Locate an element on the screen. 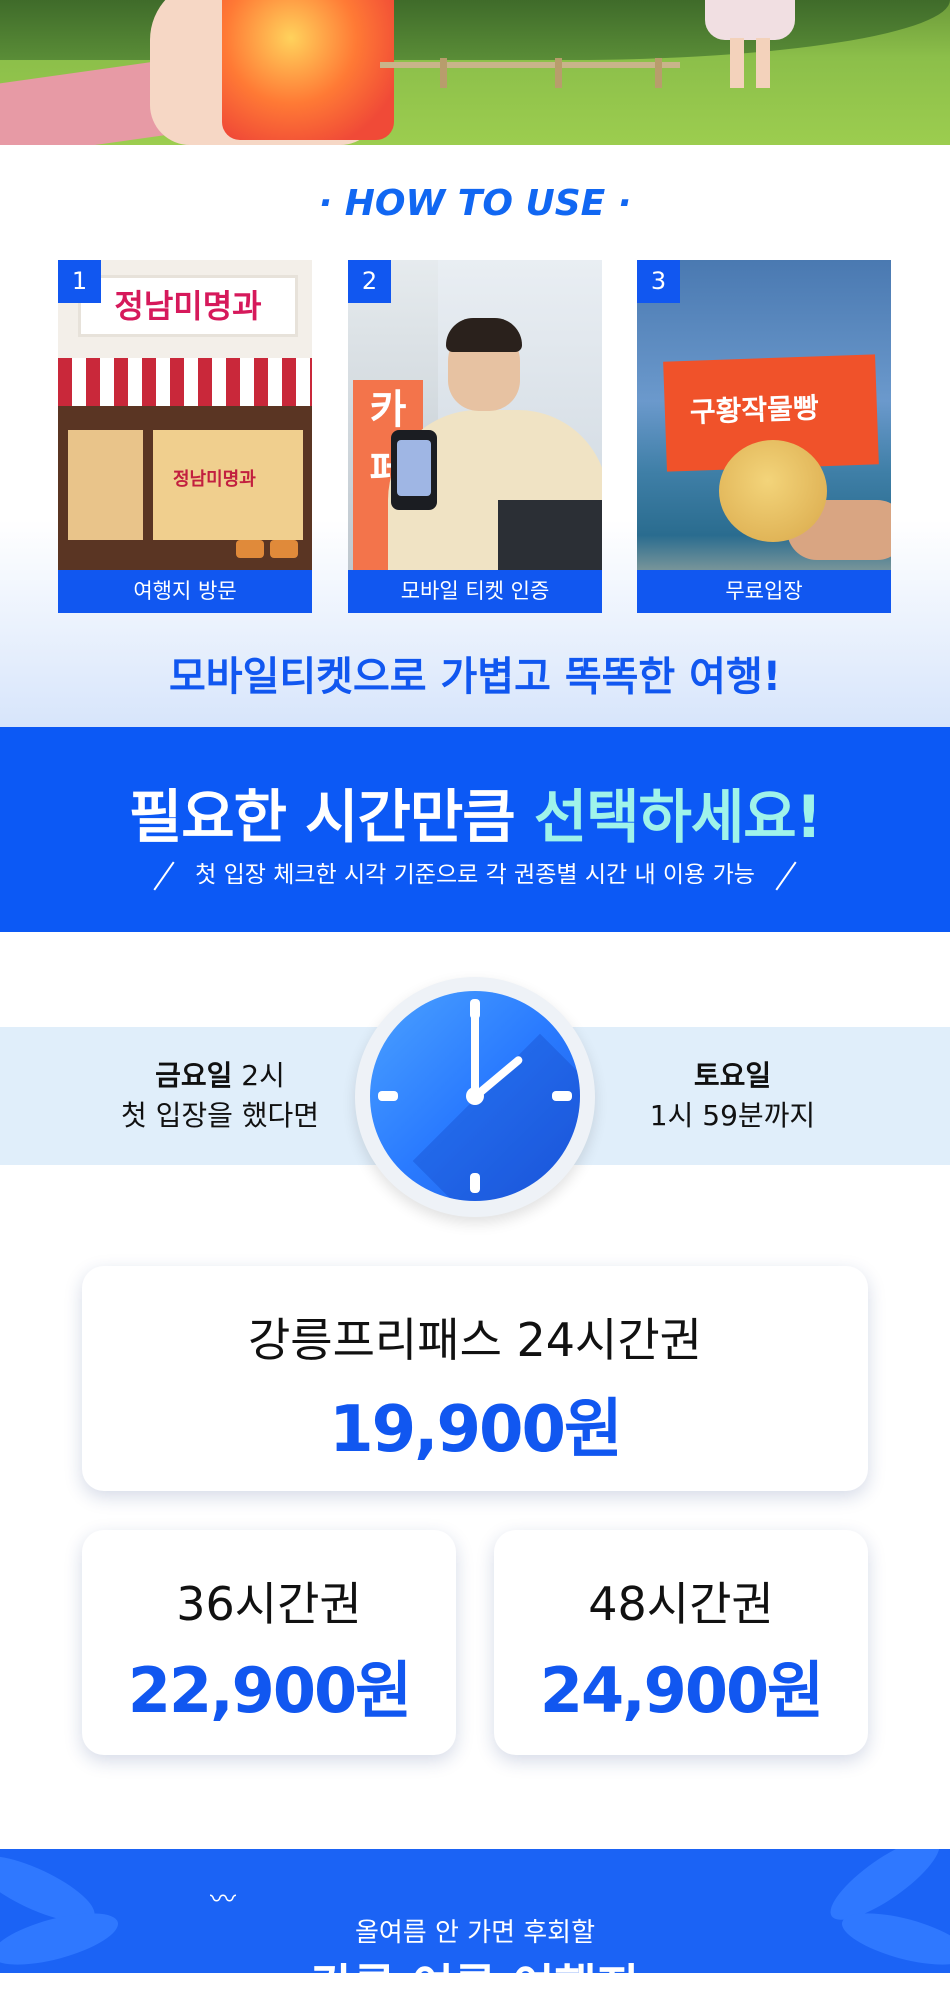 The height and width of the screenshot is (2016, 950). start-note: 첫 입장을 했다면 is located at coordinates (220, 1115).